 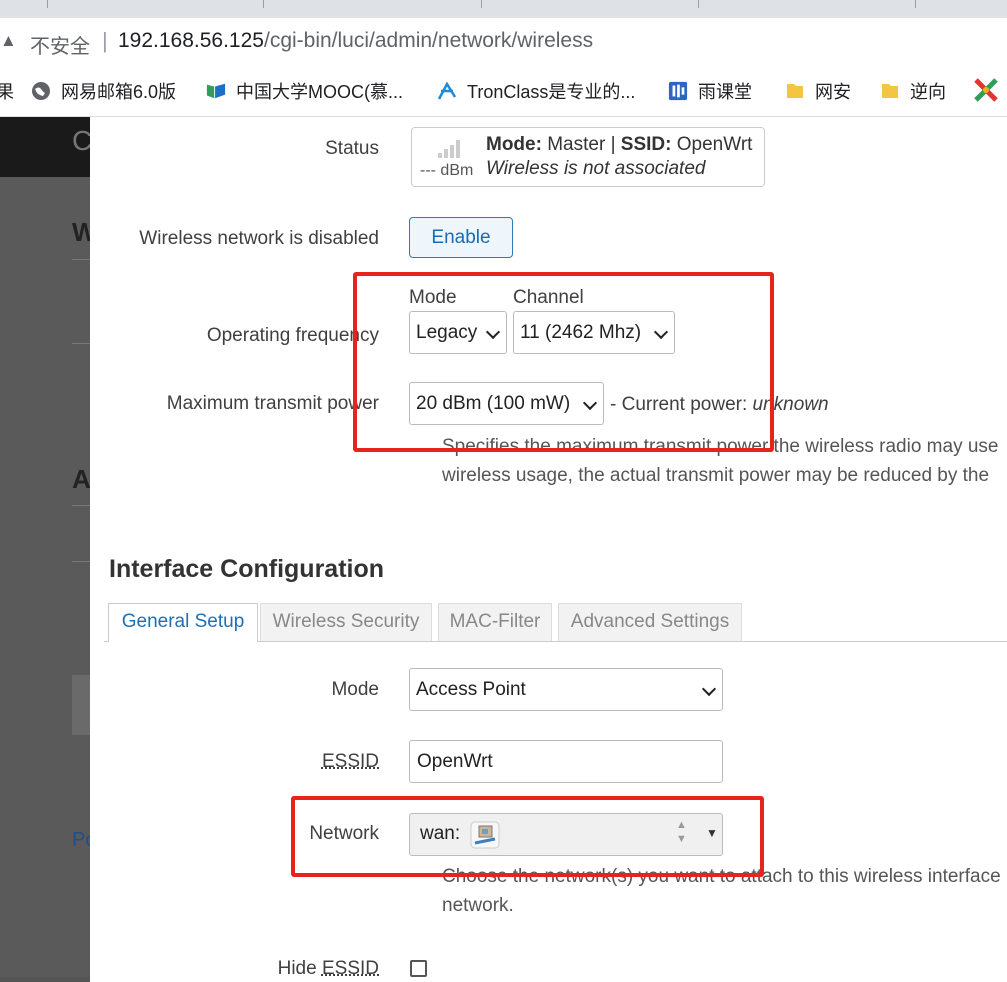 I want to click on backdrop-heading: A, so click(x=81, y=479).